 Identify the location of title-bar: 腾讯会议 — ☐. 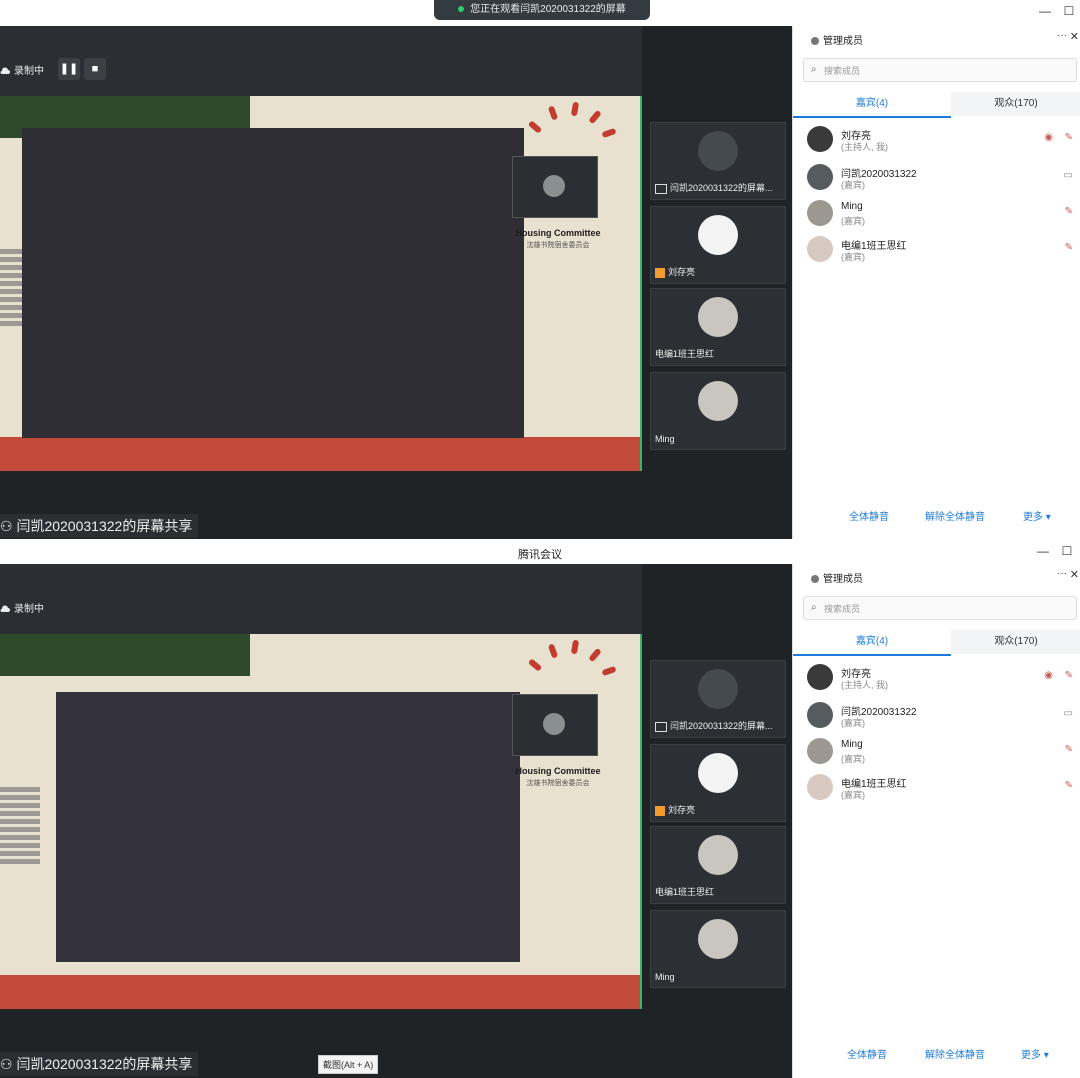
(540, 553).